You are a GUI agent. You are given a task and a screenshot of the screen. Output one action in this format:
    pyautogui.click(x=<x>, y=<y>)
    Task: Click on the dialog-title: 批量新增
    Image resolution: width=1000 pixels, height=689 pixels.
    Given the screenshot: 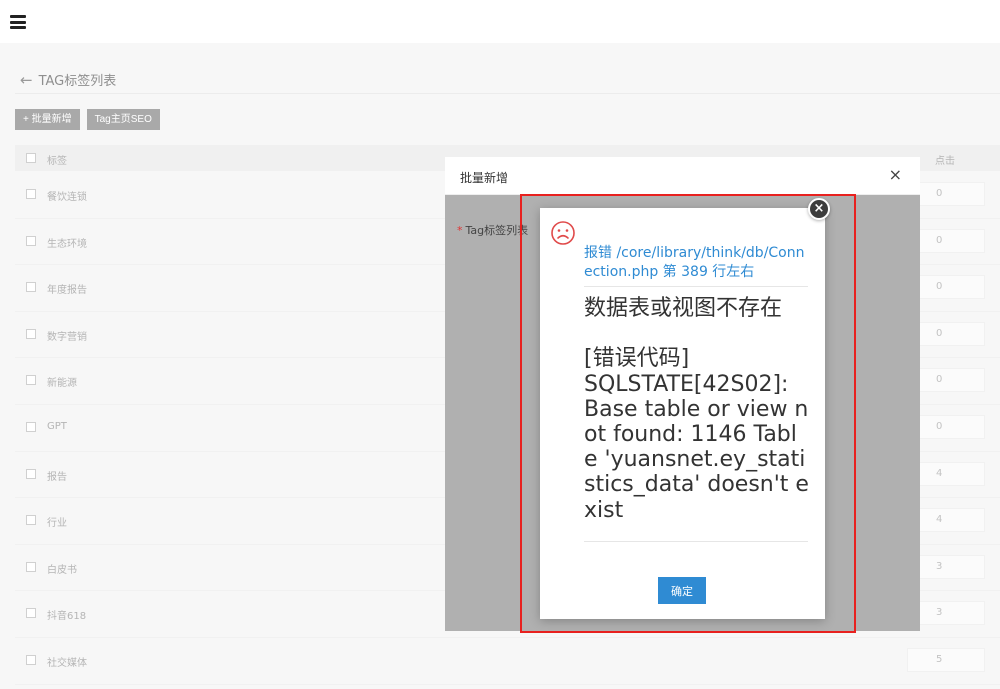 What is the action you would take?
    pyautogui.click(x=484, y=178)
    